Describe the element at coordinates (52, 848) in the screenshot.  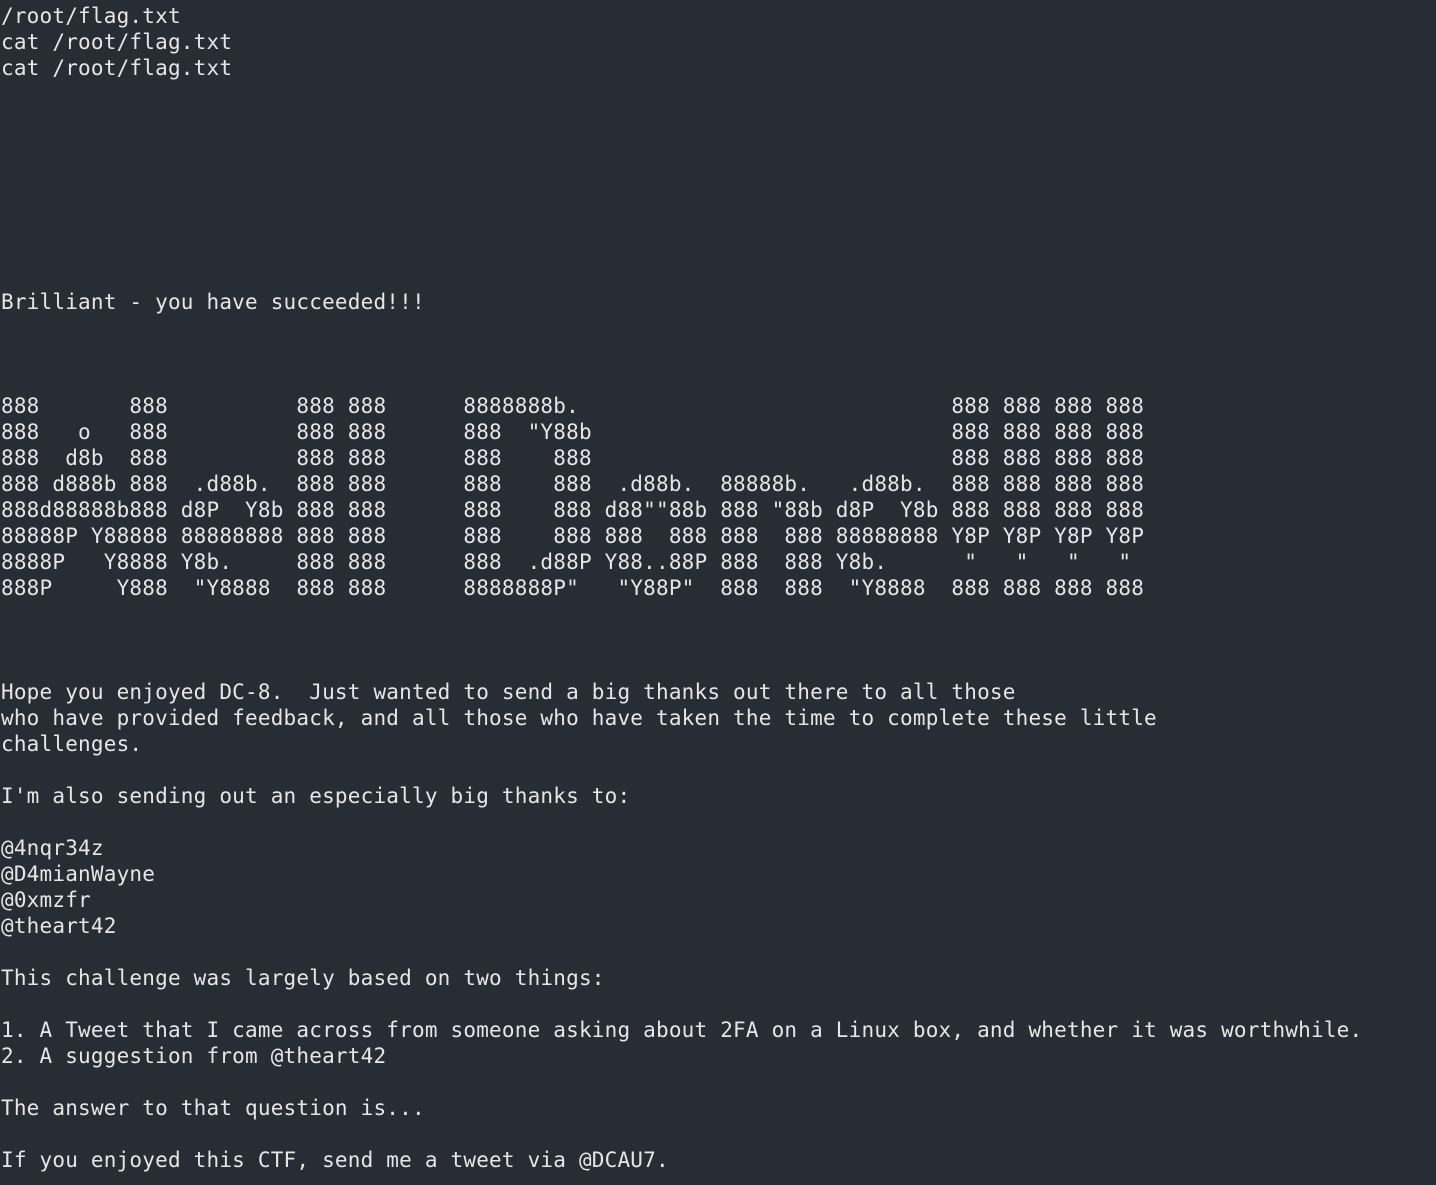
I see `terminal-line: @4nqr34z` at that location.